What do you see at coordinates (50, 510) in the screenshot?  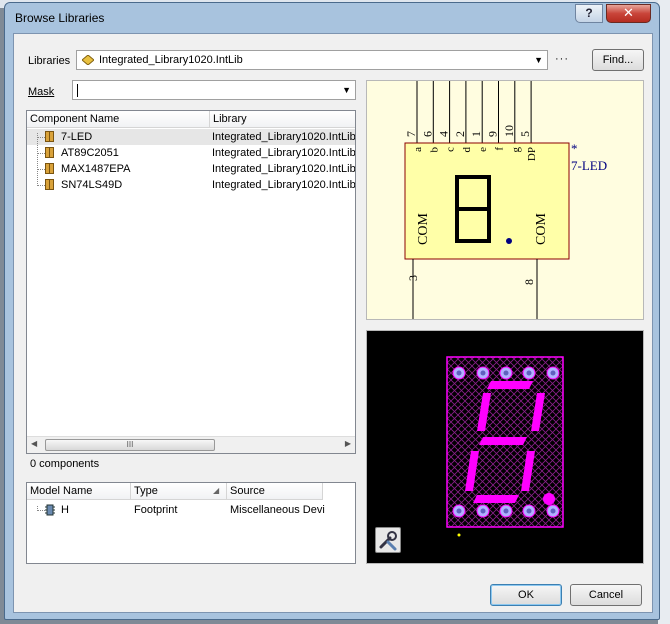 I see `footprint-icon` at bounding box center [50, 510].